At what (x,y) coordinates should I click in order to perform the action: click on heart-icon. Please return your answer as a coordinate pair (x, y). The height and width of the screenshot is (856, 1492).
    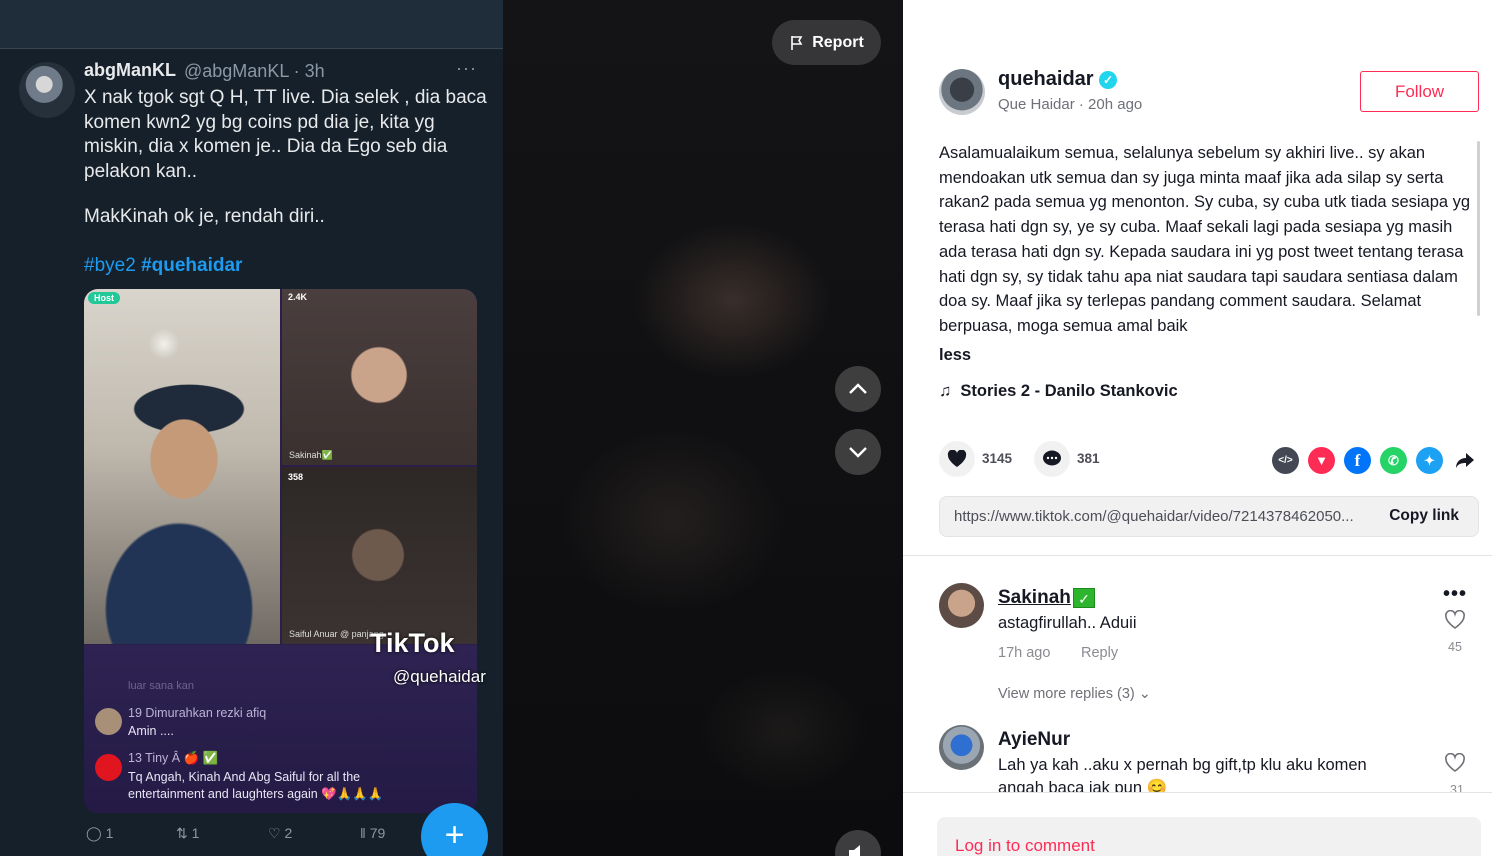
    Looking at the image, I should click on (957, 458).